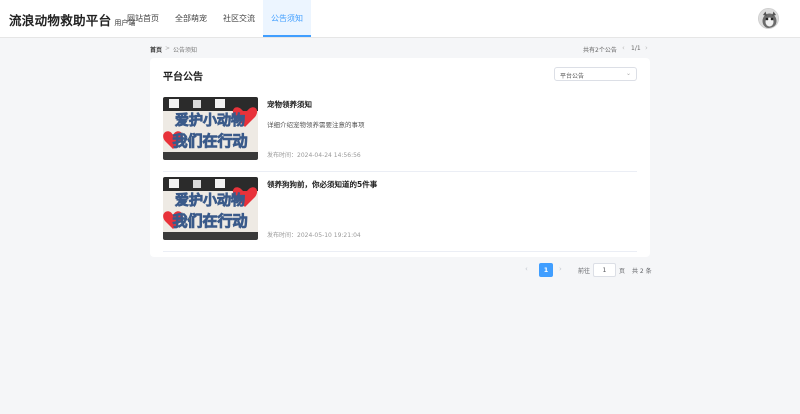 Image resolution: width=800 pixels, height=414 pixels. Describe the element at coordinates (628, 73) in the screenshot. I see `chevron-down-icon: ⌄` at that location.